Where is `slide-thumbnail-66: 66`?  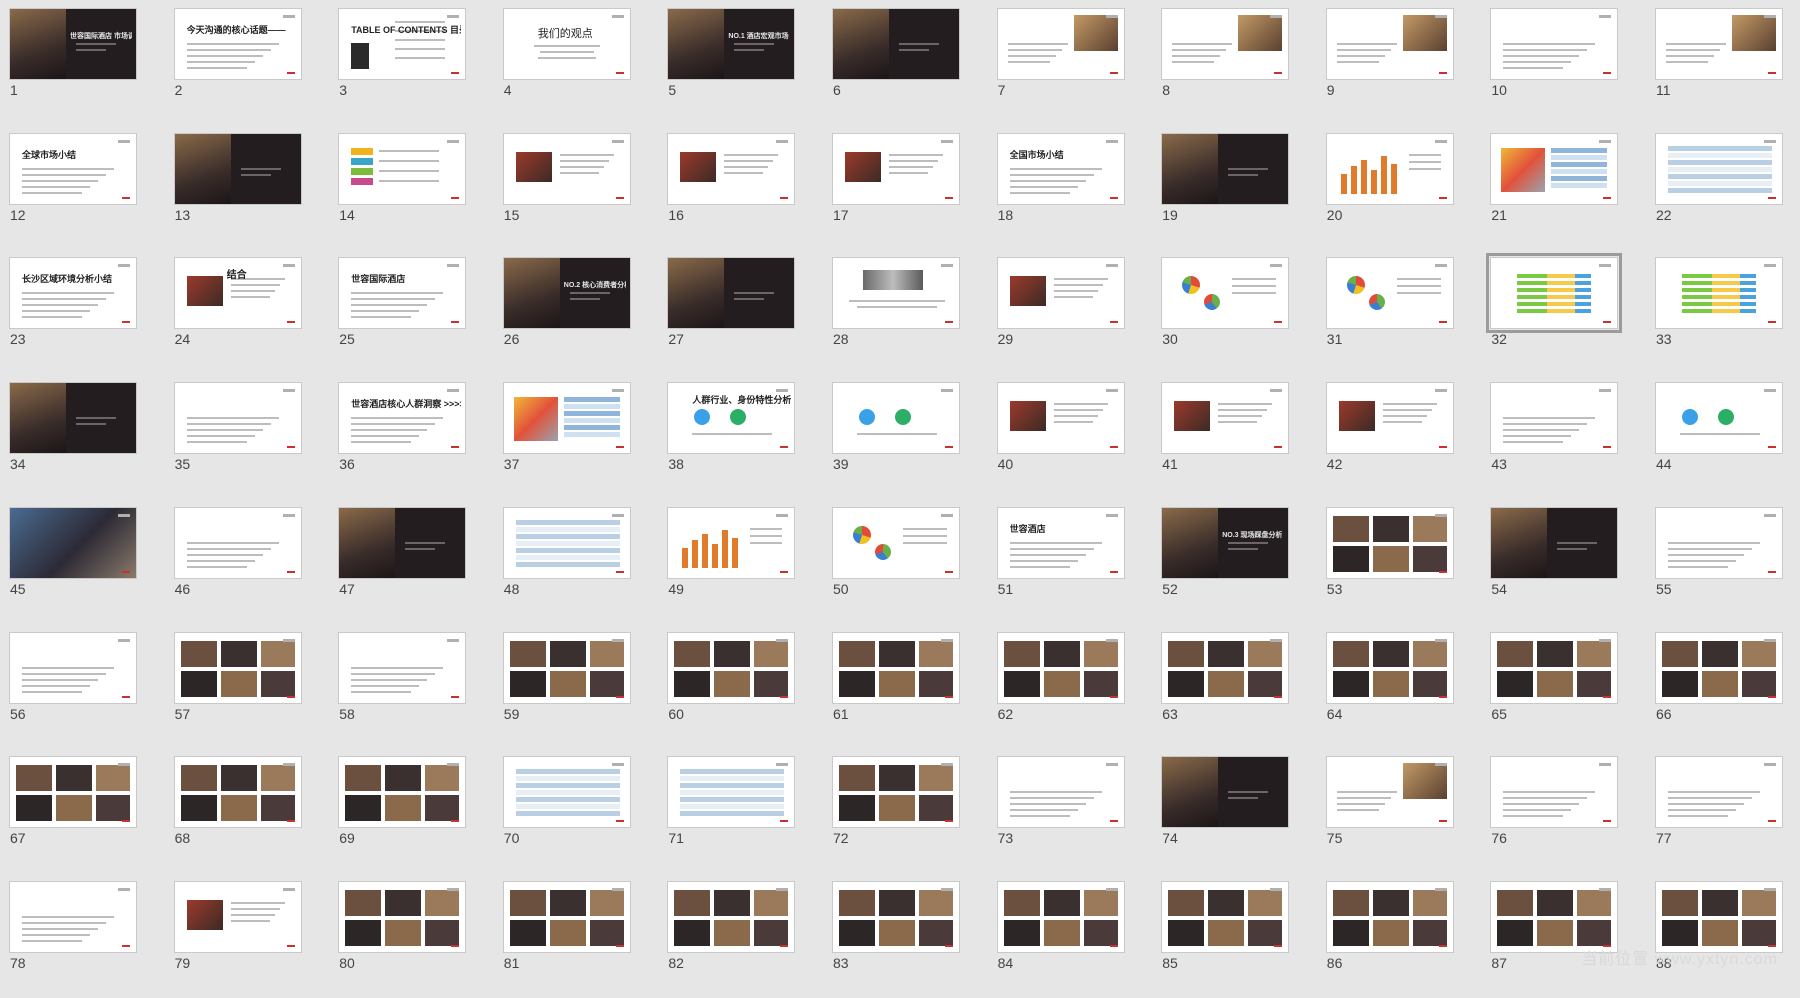
slide-thumbnail-66: 66 is located at coordinates (1723, 686).